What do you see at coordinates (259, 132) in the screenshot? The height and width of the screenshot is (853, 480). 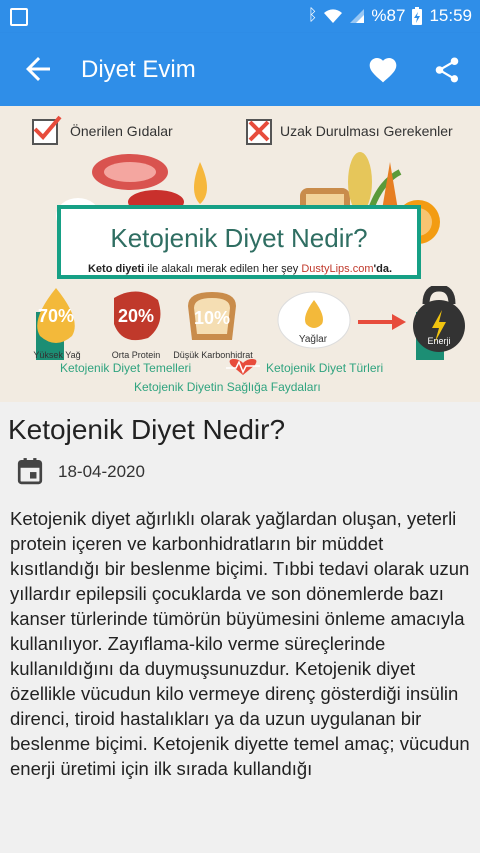 I see `x-mark-icon` at bounding box center [259, 132].